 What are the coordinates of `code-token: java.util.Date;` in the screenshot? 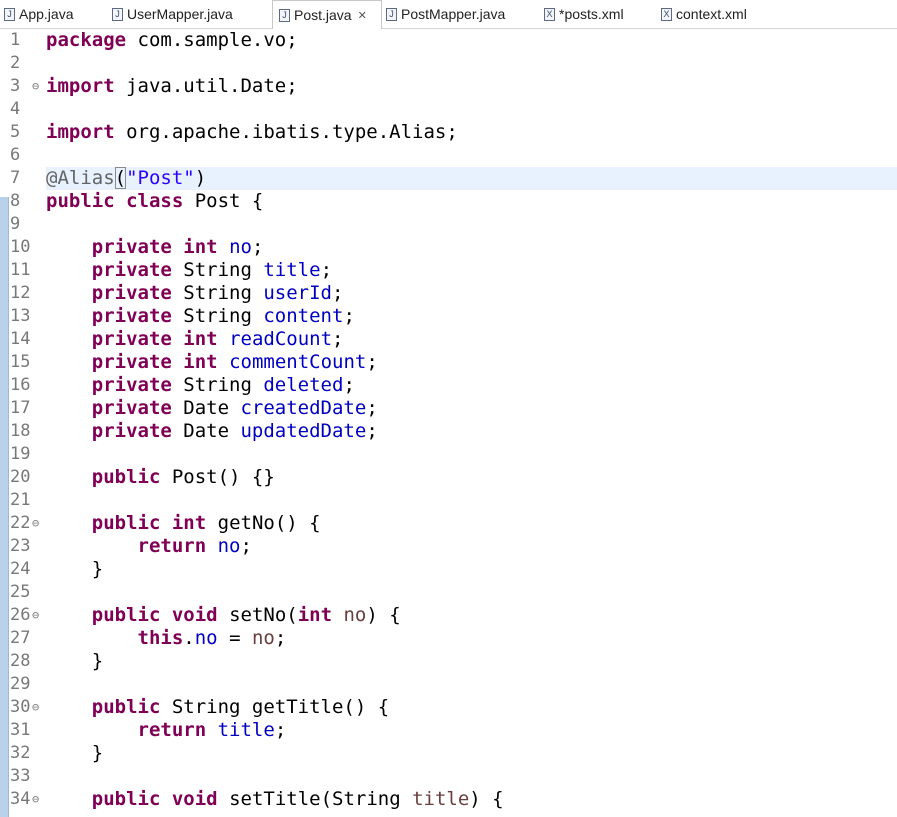 It's located at (206, 86).